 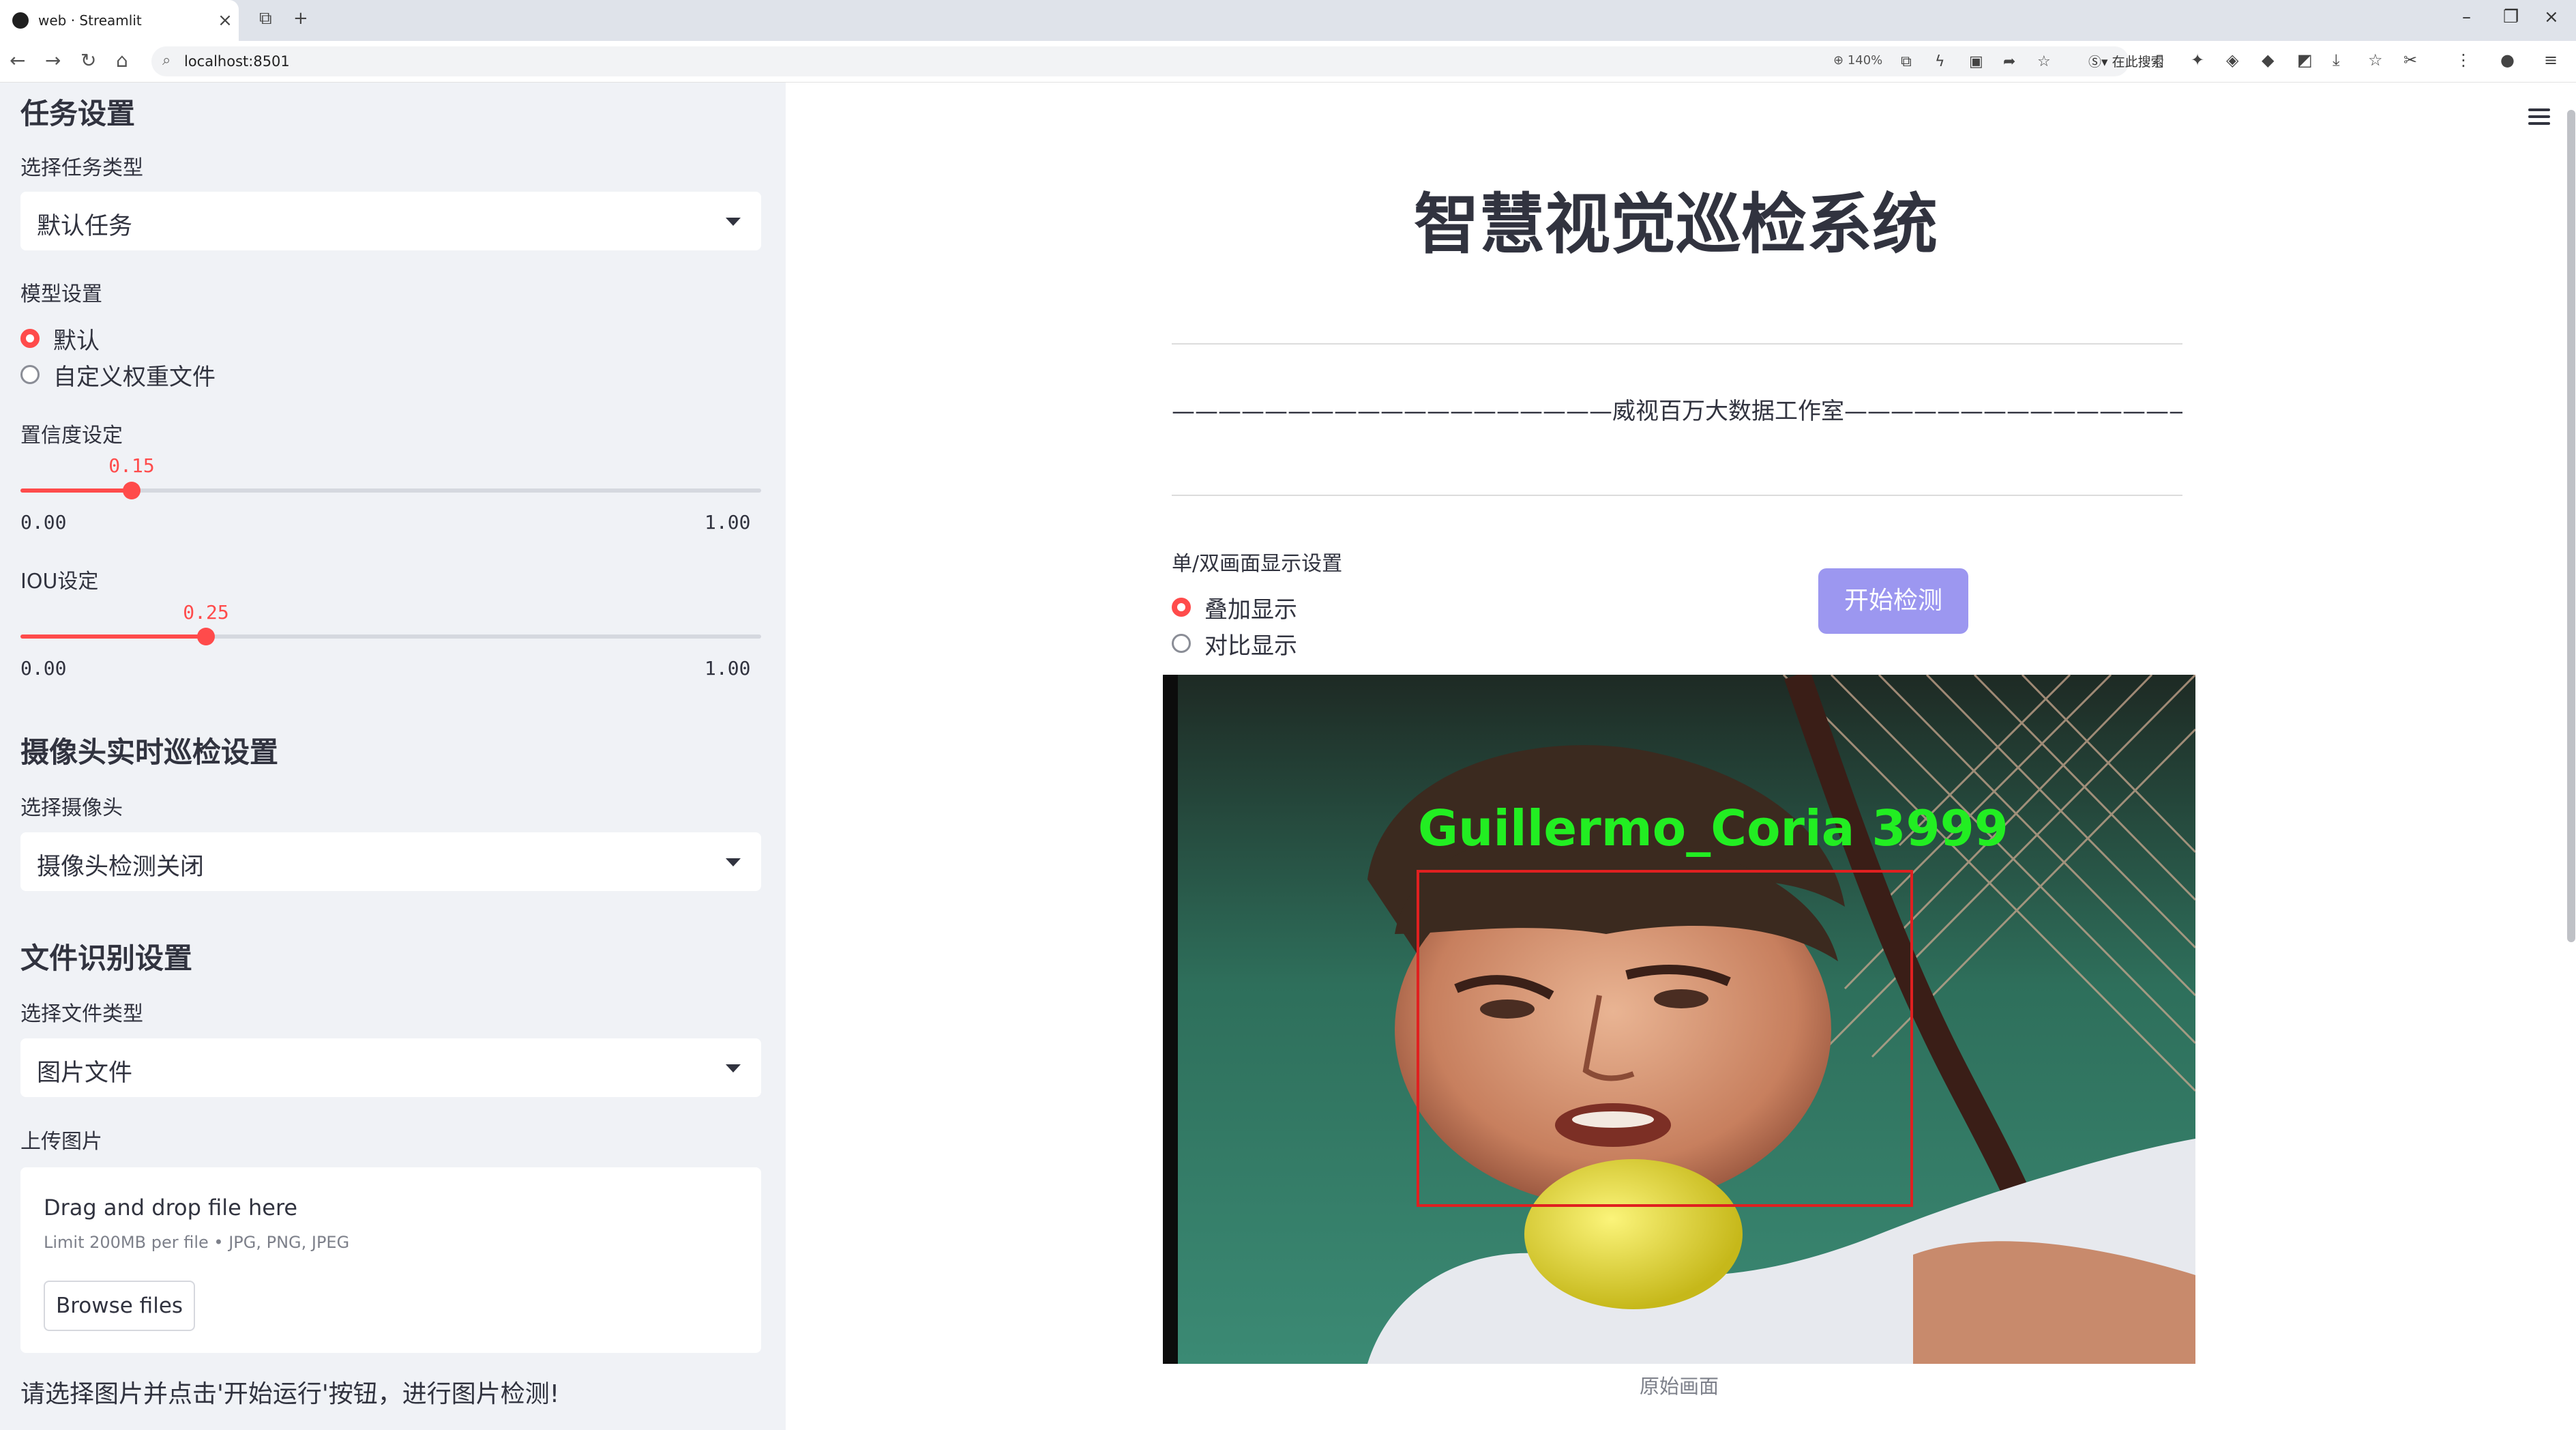 What do you see at coordinates (237, 62) in the screenshot?
I see `address-text: localhost:8501` at bounding box center [237, 62].